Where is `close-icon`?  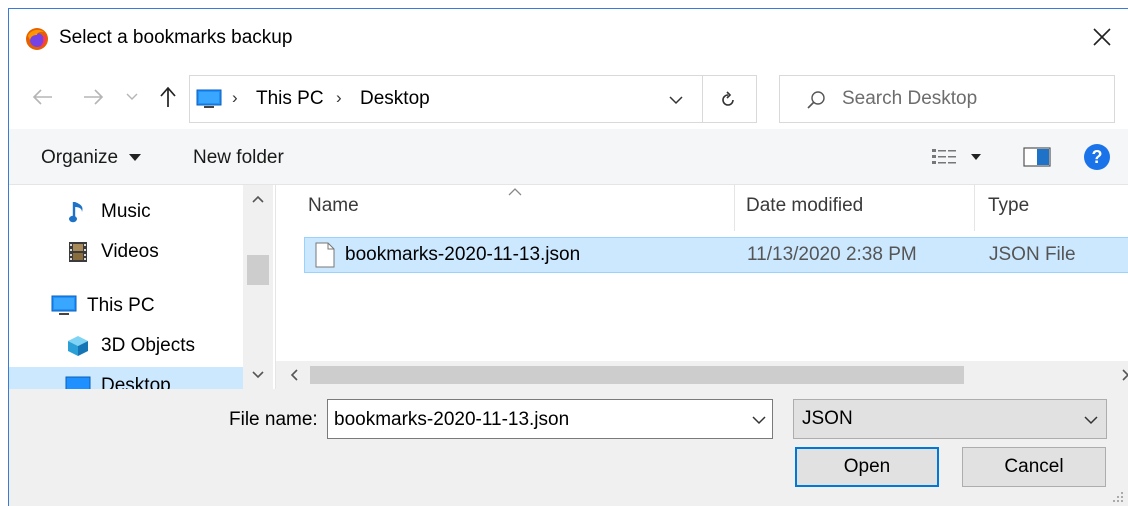
close-icon is located at coordinates (1102, 37).